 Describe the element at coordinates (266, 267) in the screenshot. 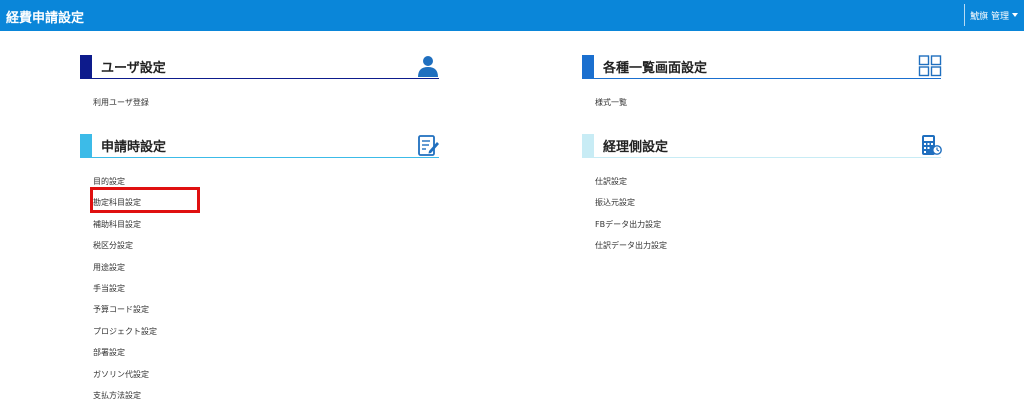

I see `menu-link-usage: 用途設定` at that location.